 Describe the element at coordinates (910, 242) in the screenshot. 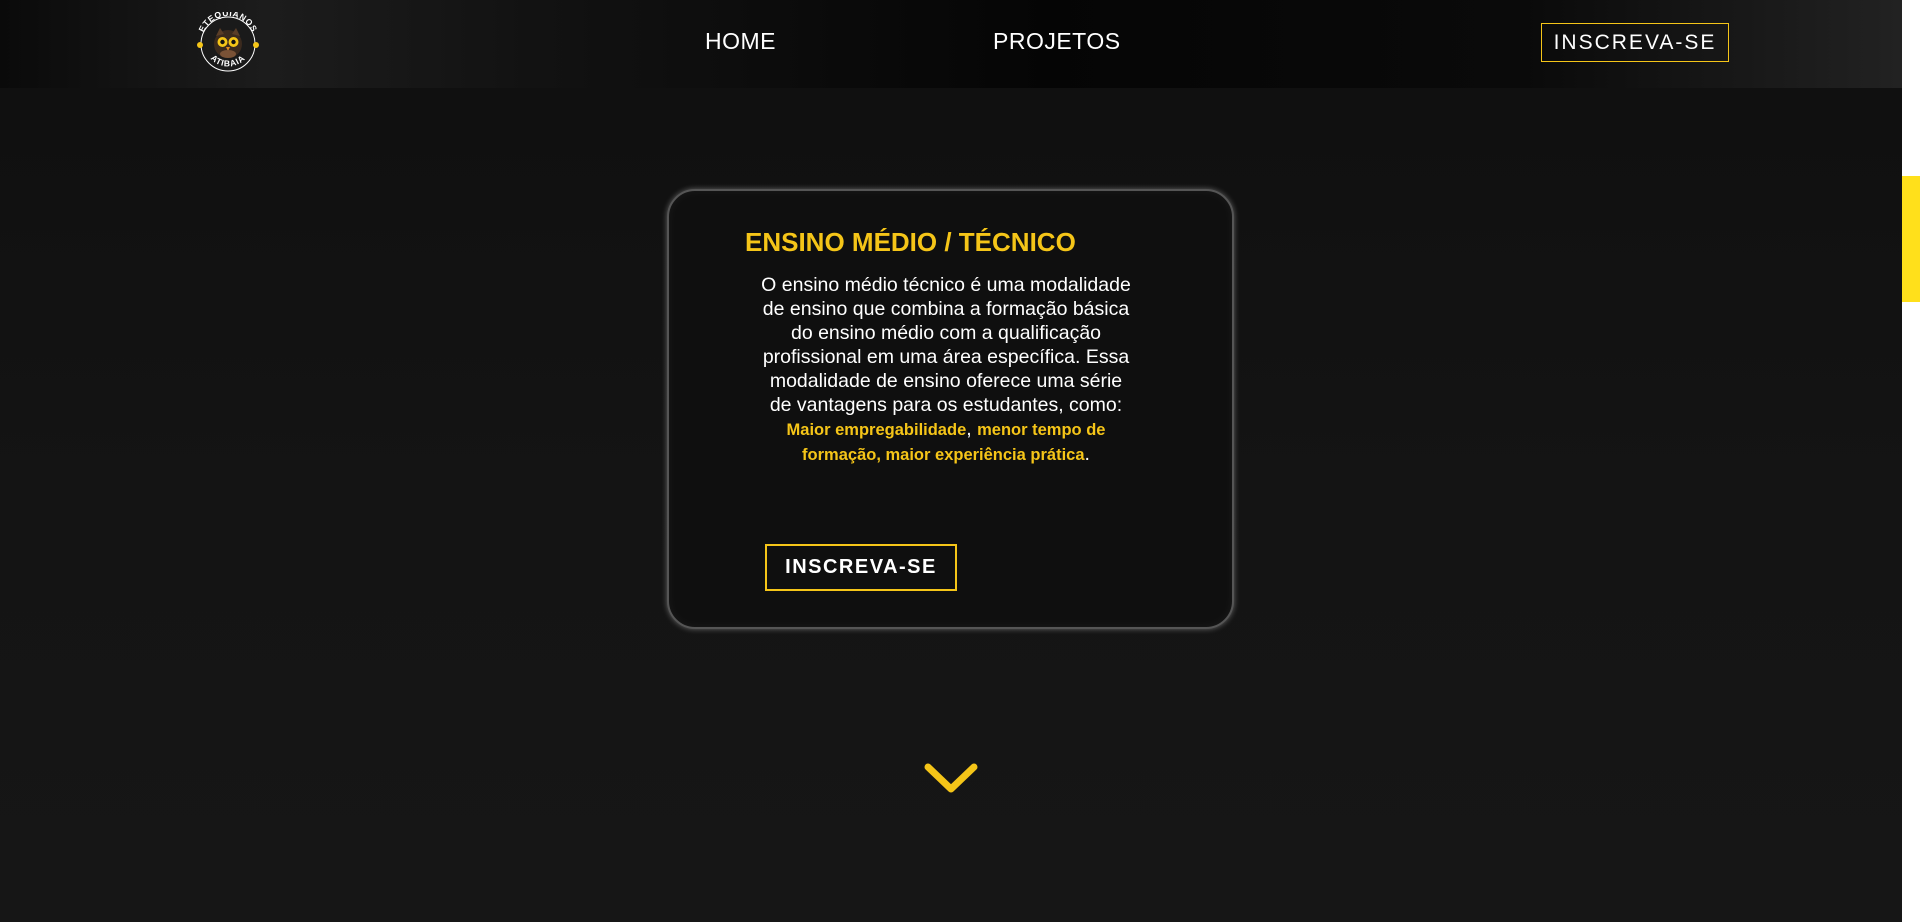

I see `card-title: ENSINO MÉDIO / TÉCNICO` at that location.